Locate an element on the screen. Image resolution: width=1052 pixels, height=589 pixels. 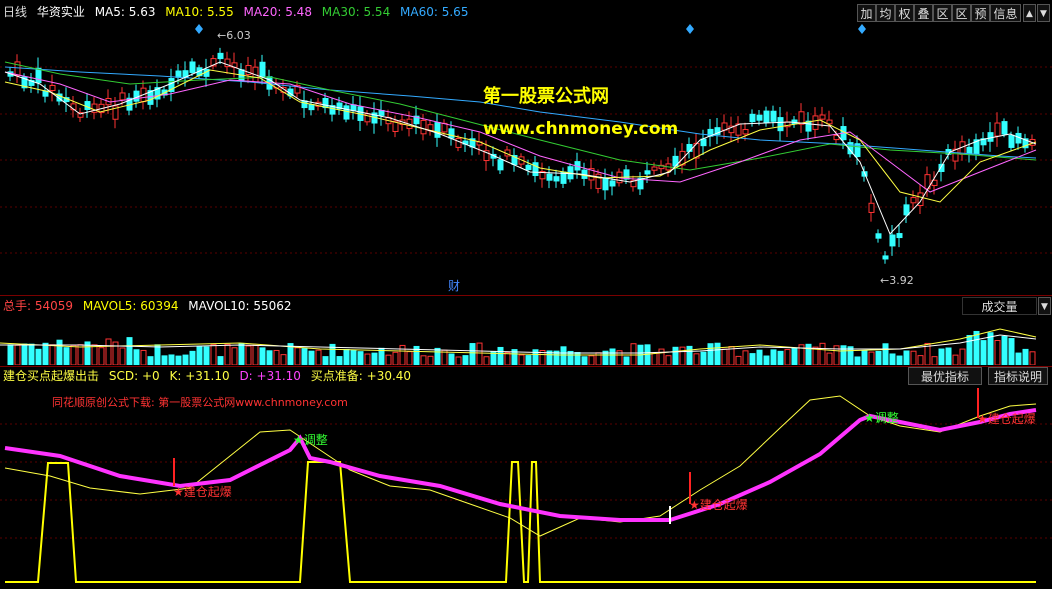
toolbar-forecast-button: 预 is located at coordinates (980, 13).